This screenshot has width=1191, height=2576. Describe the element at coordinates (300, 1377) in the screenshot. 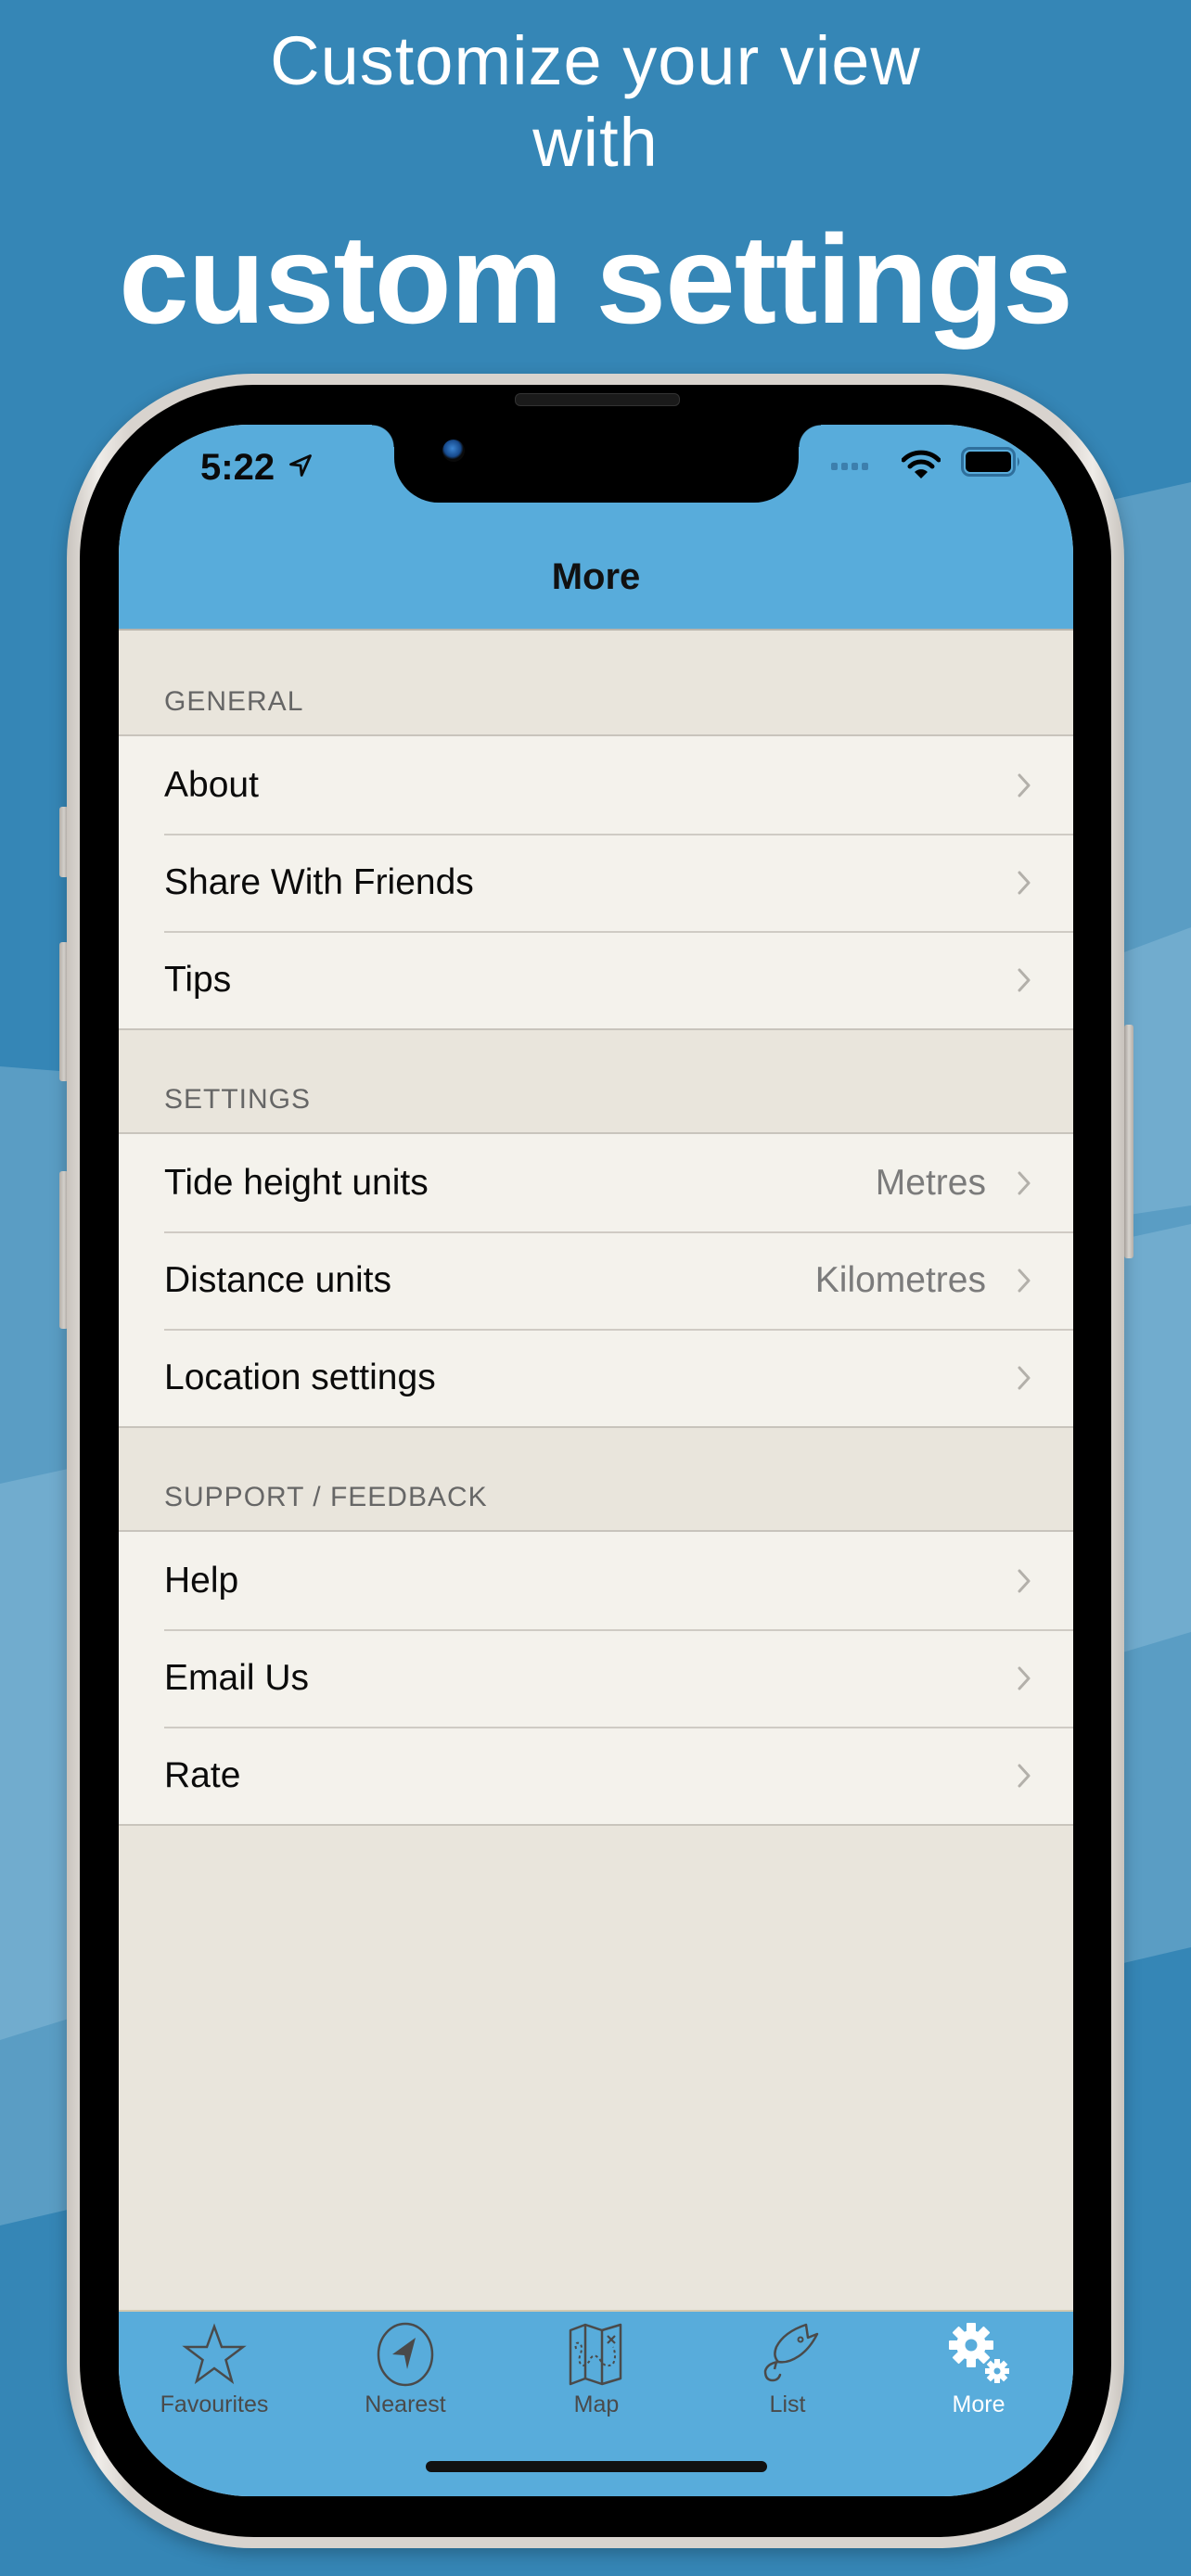

I see `row-label: Location settings` at that location.